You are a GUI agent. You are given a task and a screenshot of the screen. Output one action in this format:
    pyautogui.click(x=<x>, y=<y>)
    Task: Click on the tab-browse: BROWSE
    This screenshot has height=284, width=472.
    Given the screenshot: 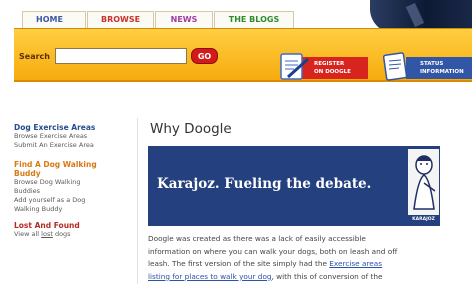 What is the action you would take?
    pyautogui.click(x=120, y=19)
    